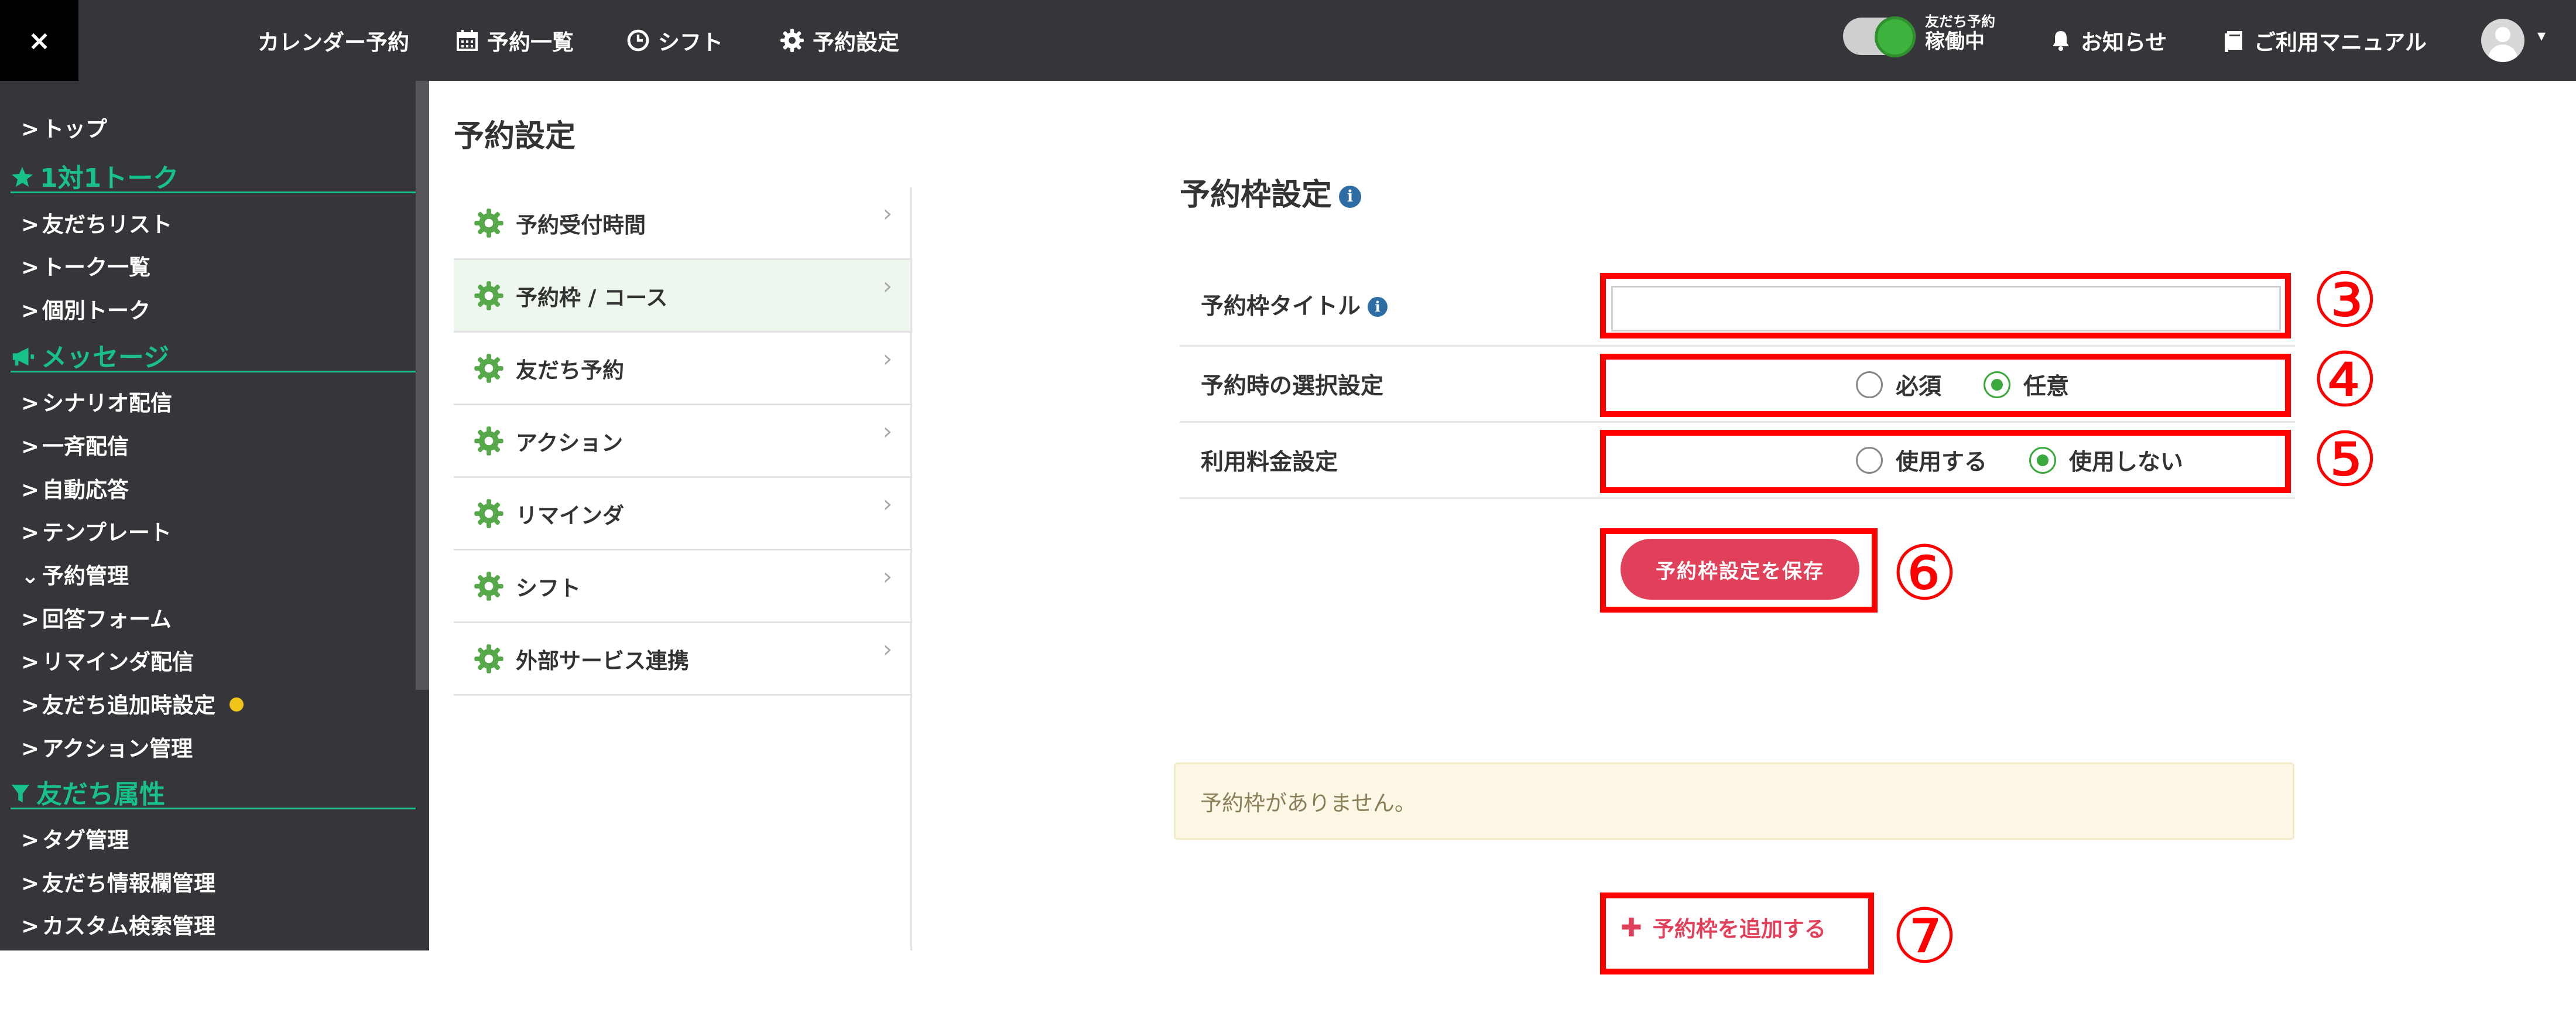 The image size is (2576, 1019). I want to click on title-label-text: 予約枠タイトル, so click(1281, 306).